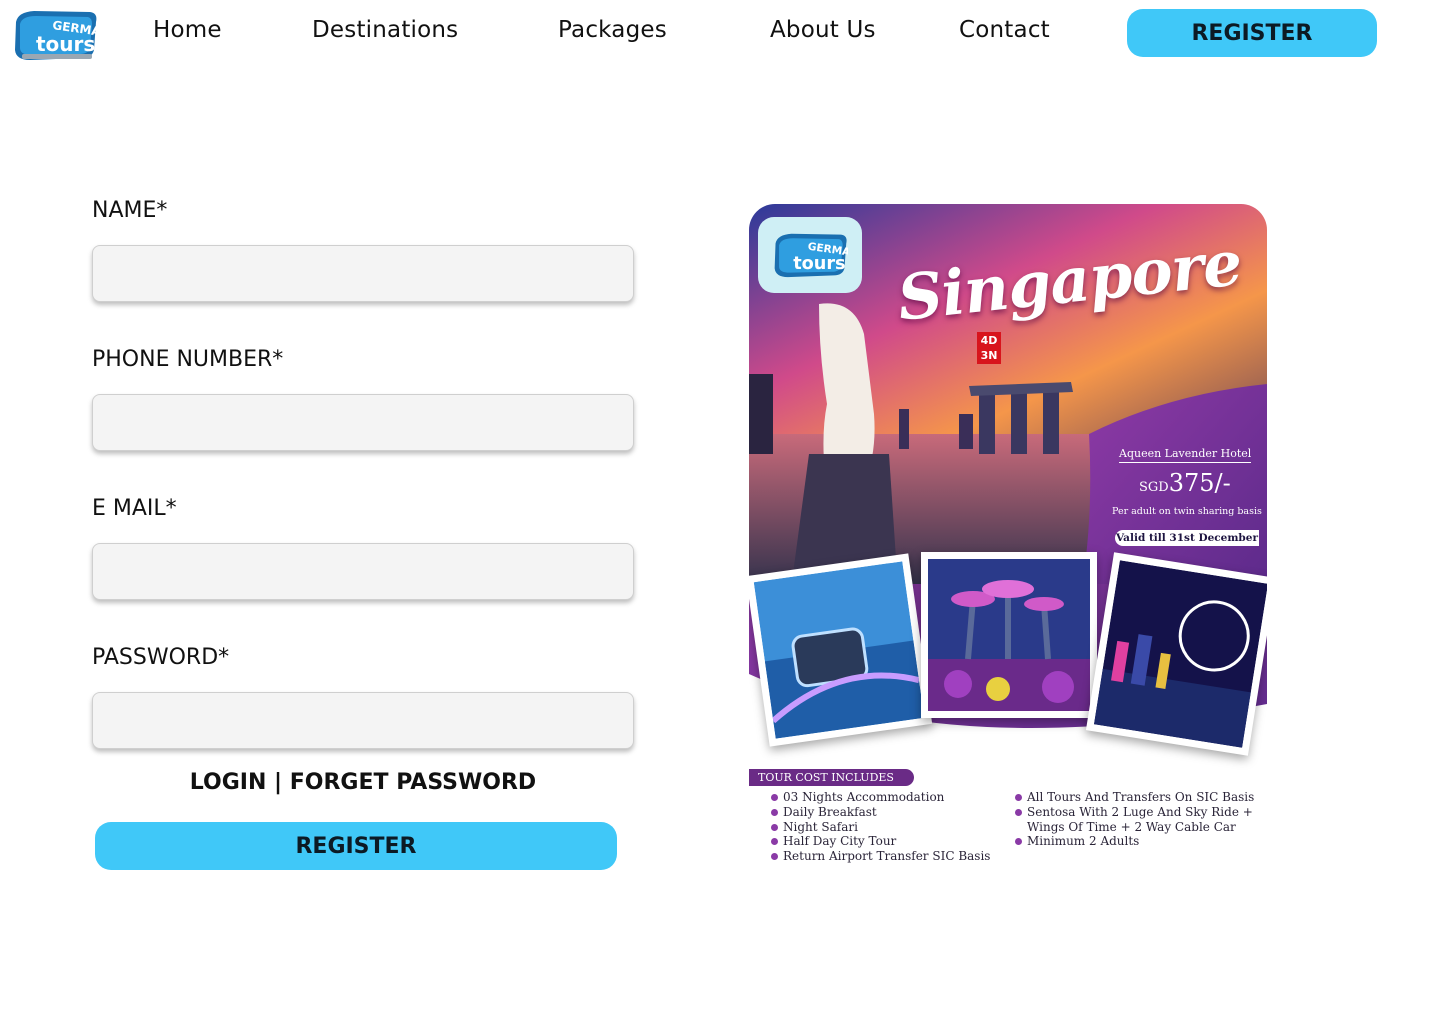 This screenshot has height=1024, width=1440. Describe the element at coordinates (989, 355) in the screenshot. I see `duration-nights: 3N` at that location.